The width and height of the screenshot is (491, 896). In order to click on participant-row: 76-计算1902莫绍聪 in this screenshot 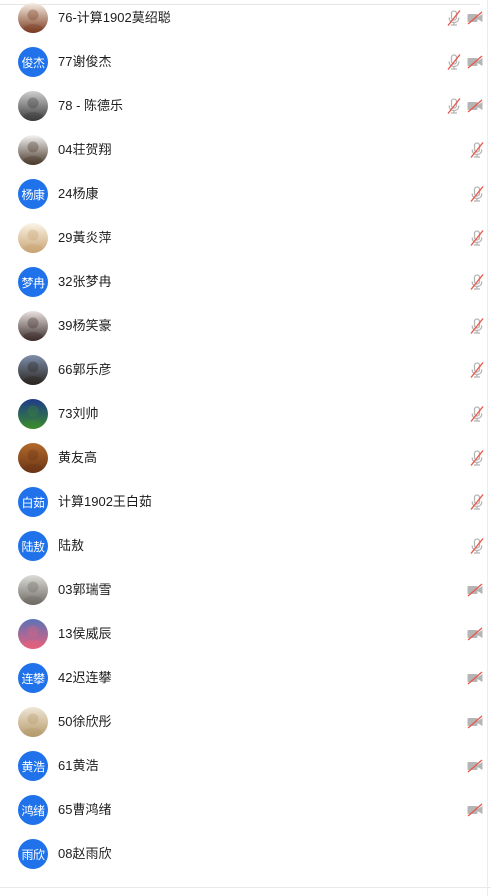, I will do `click(245, 20)`.